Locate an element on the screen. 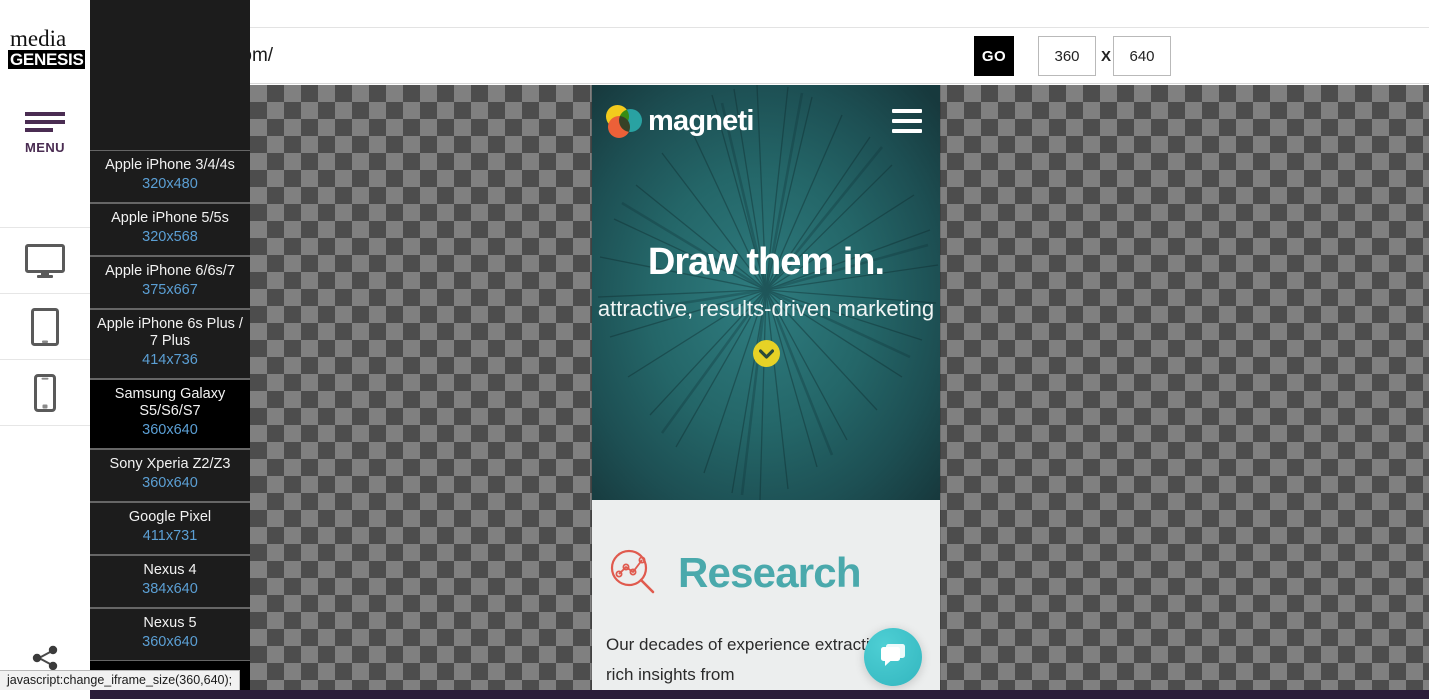 The width and height of the screenshot is (1429, 699). go-button: GO is located at coordinates (994, 56).